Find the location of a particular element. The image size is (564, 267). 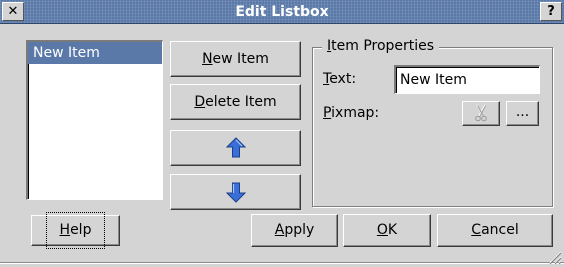

context-help-button: ? is located at coordinates (551, 11).